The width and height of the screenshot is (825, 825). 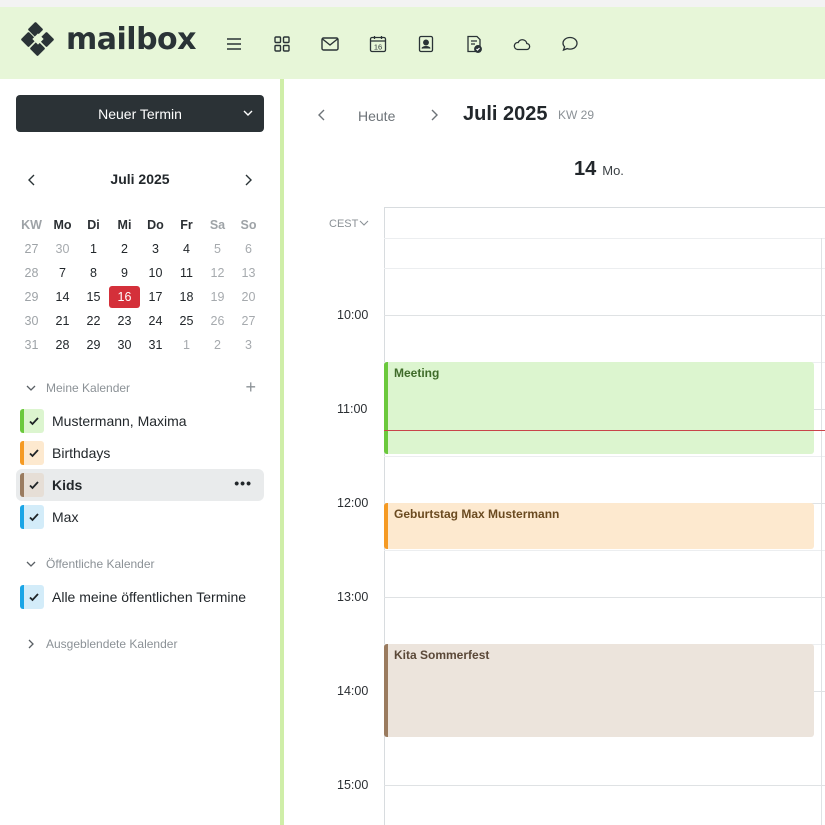 What do you see at coordinates (243, 483) in the screenshot?
I see `more-options-icon: •••` at bounding box center [243, 483].